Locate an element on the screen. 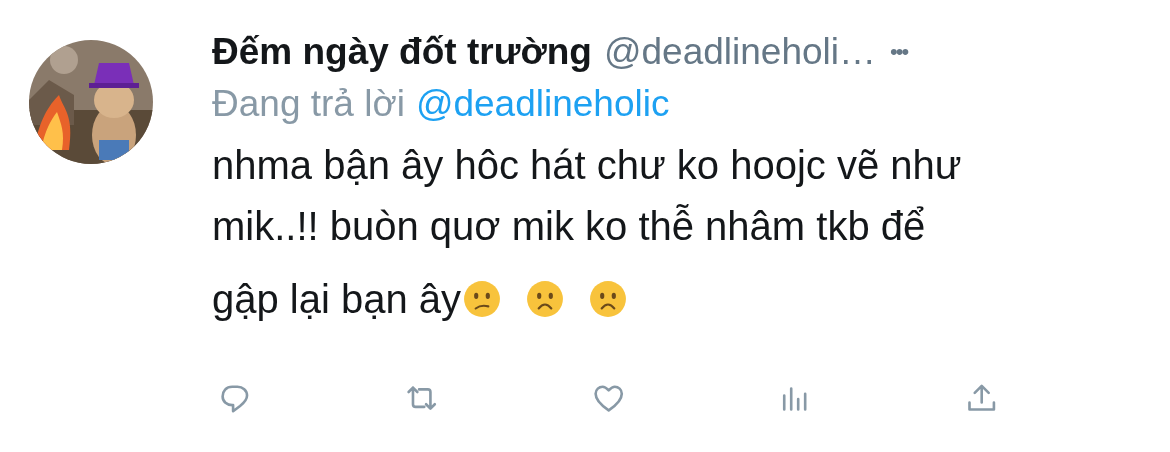 Image resolution: width=1170 pixels, height=452 pixels. tweet-text-line: nhma bận ây hôc hát chư ko hoojc vẽ như is located at coordinates (587, 165).